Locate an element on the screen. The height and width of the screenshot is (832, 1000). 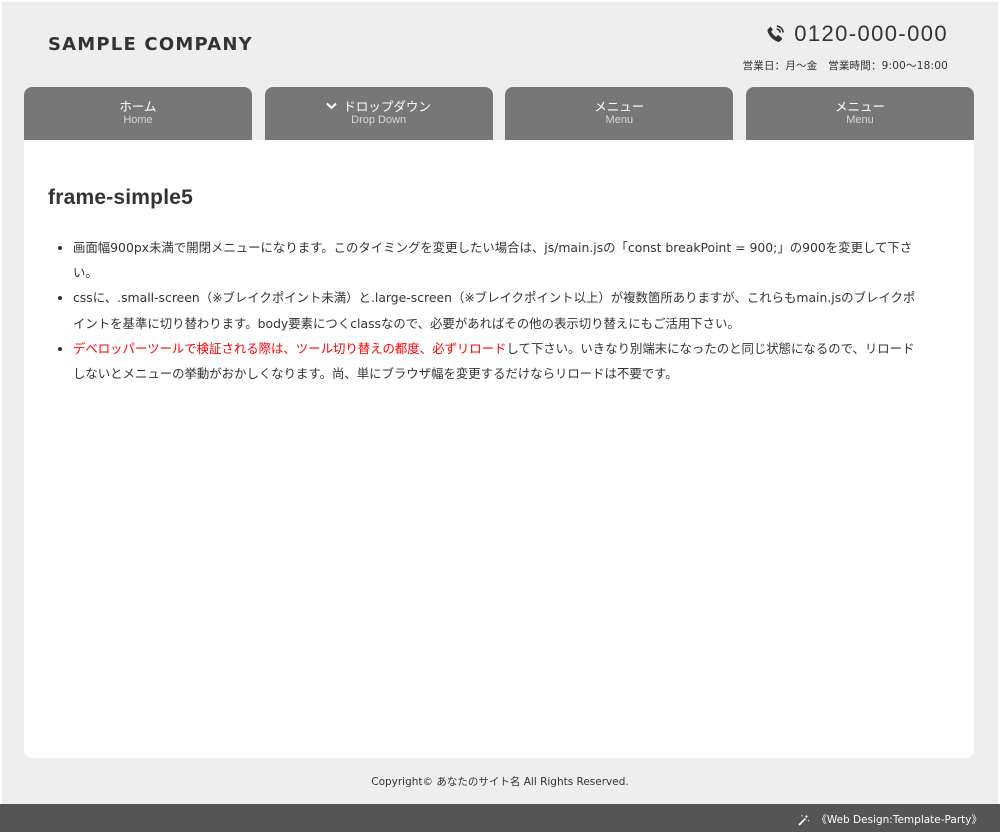
nav-item-menu-1: メニュー Menu is located at coordinates (619, 113).